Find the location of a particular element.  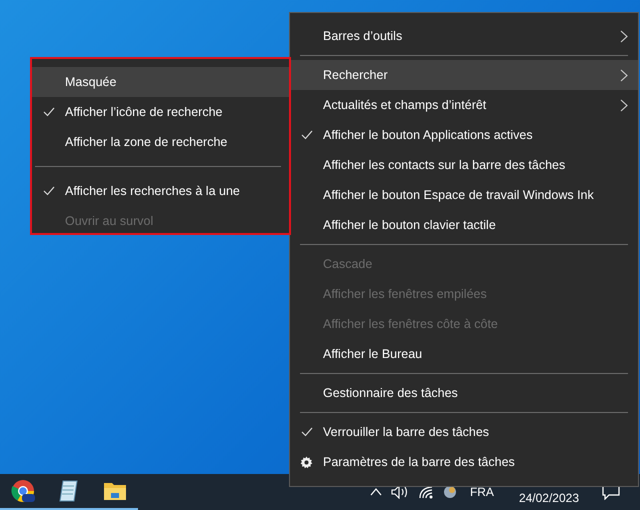

menu-item: Afficher le Bureau is located at coordinates (464, 354).